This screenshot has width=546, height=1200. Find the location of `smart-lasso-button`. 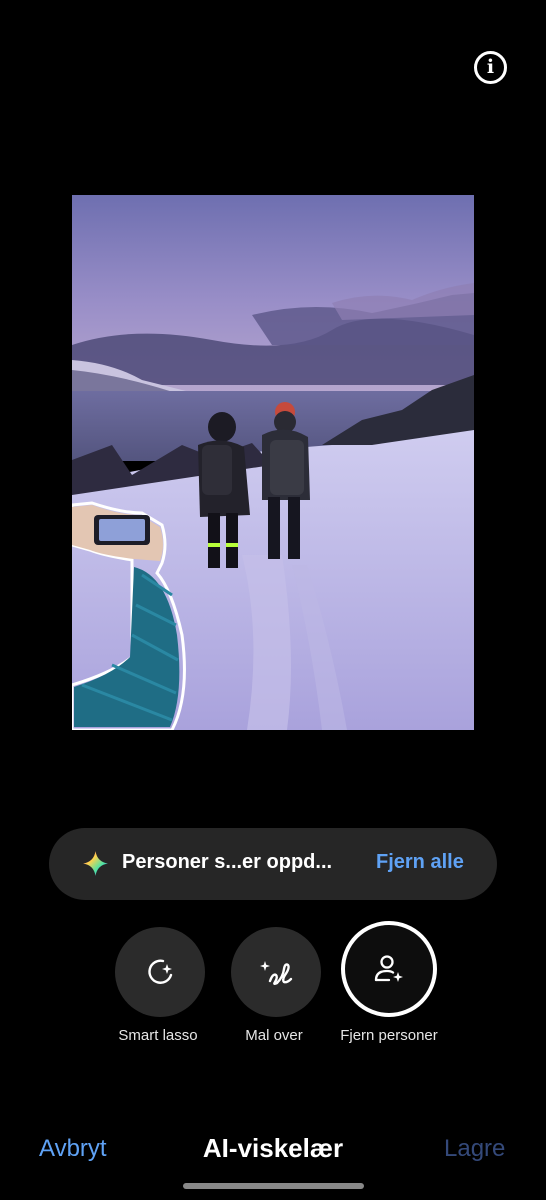

smart-lasso-button is located at coordinates (160, 972).